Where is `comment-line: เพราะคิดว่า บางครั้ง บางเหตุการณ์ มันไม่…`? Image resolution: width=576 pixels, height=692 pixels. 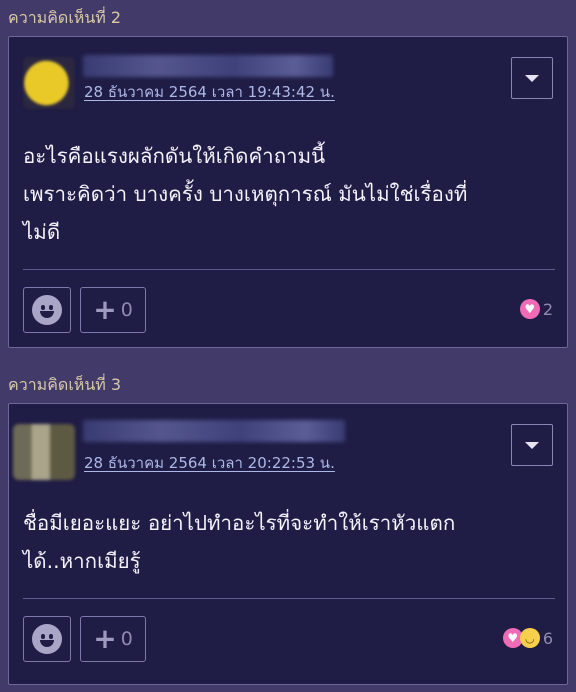 comment-line: เพราะคิดว่า บางครั้ง บางเหตุการณ์ มันไม่… is located at coordinates (245, 194).